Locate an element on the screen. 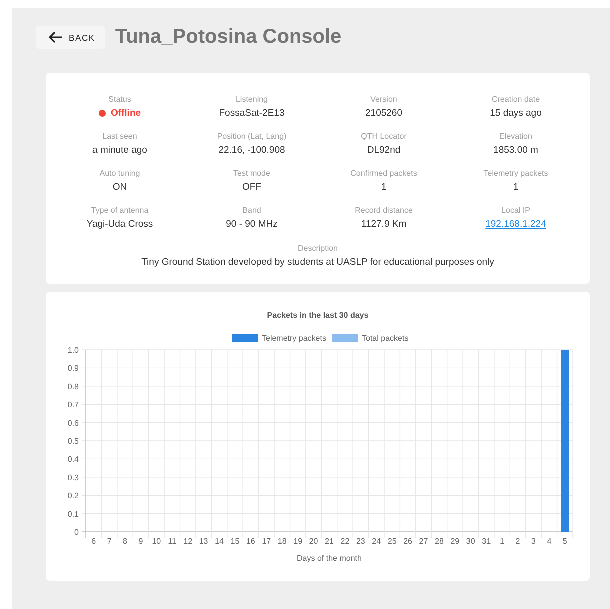 The width and height of the screenshot is (610, 609). x-tick-label: 27 is located at coordinates (423, 541).